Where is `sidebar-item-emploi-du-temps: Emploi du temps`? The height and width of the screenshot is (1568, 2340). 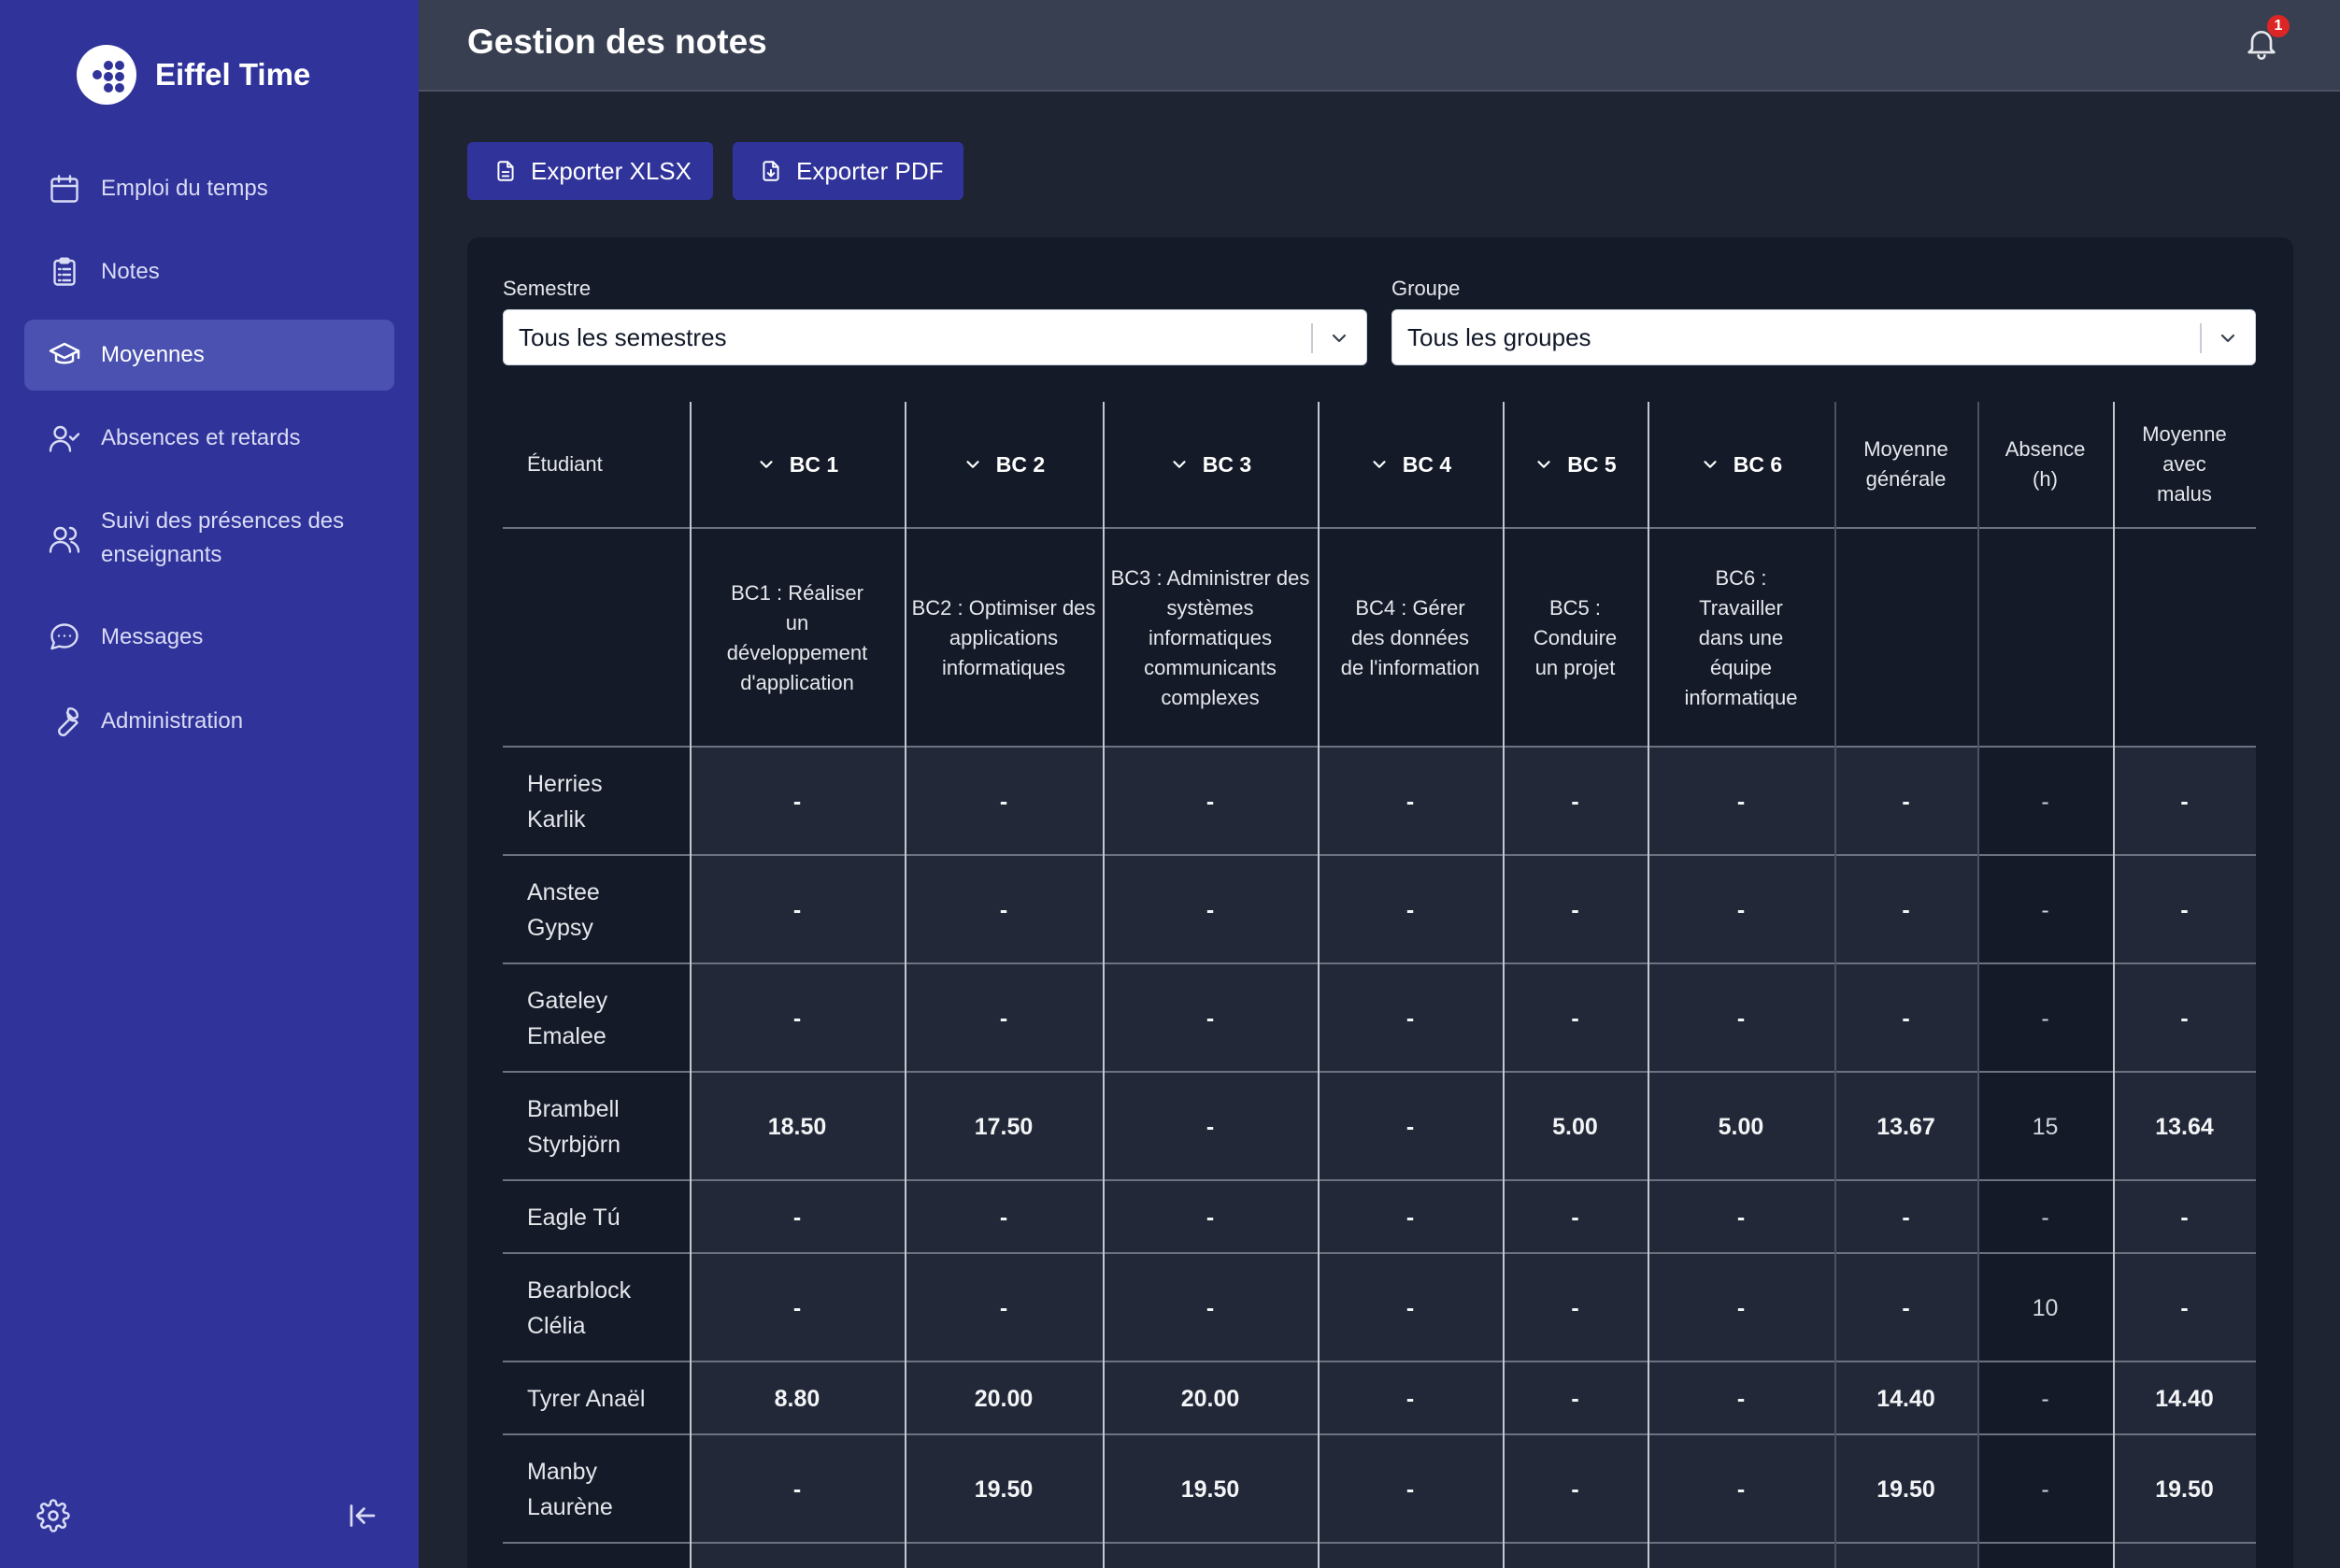 sidebar-item-emploi-du-temps: Emploi du temps is located at coordinates (209, 189).